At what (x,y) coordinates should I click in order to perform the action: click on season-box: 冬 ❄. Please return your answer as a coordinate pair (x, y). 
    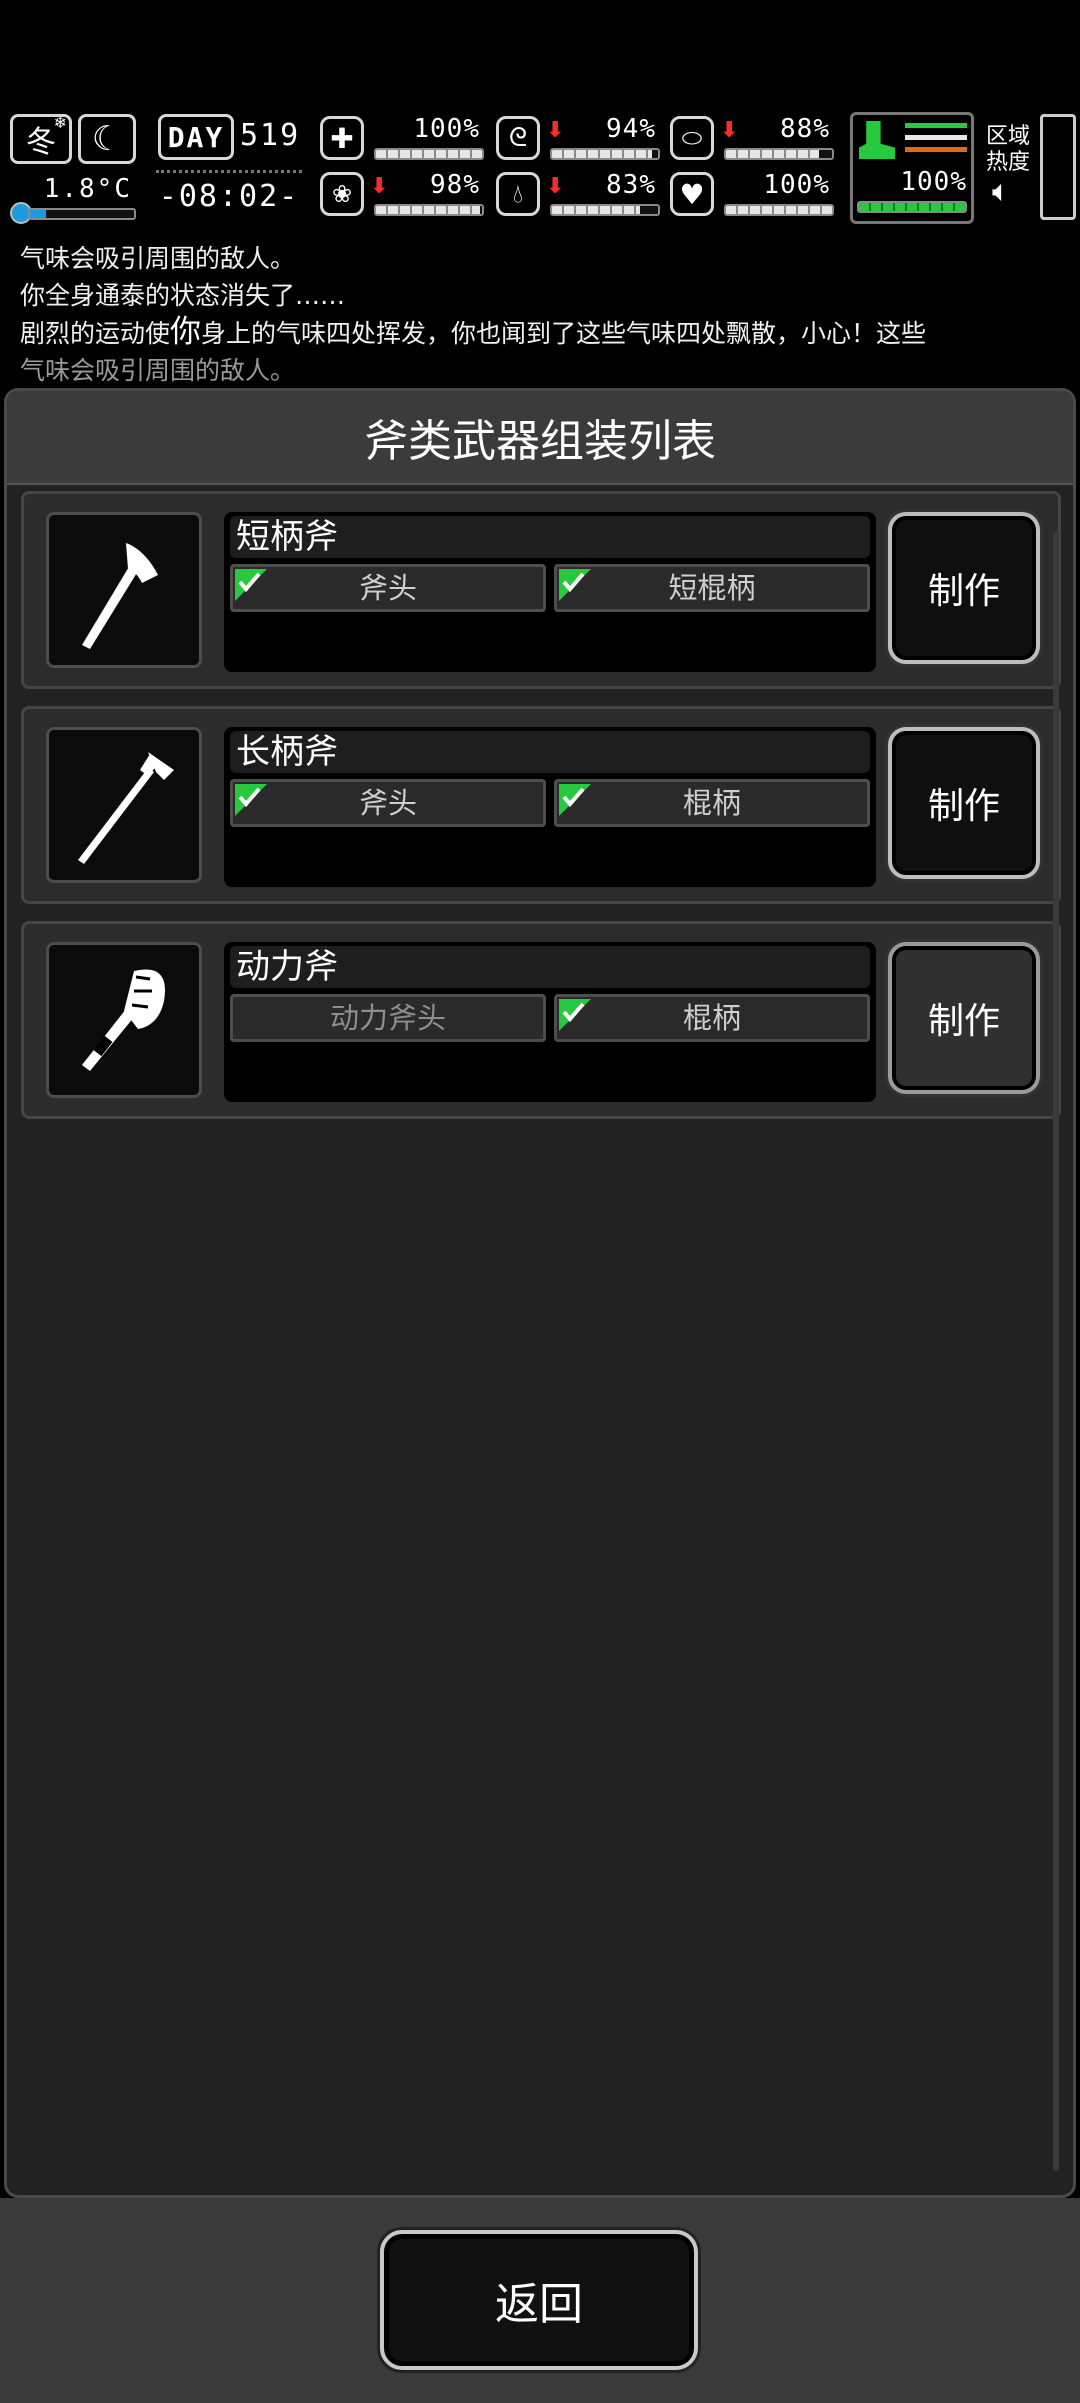
    Looking at the image, I should click on (41, 138).